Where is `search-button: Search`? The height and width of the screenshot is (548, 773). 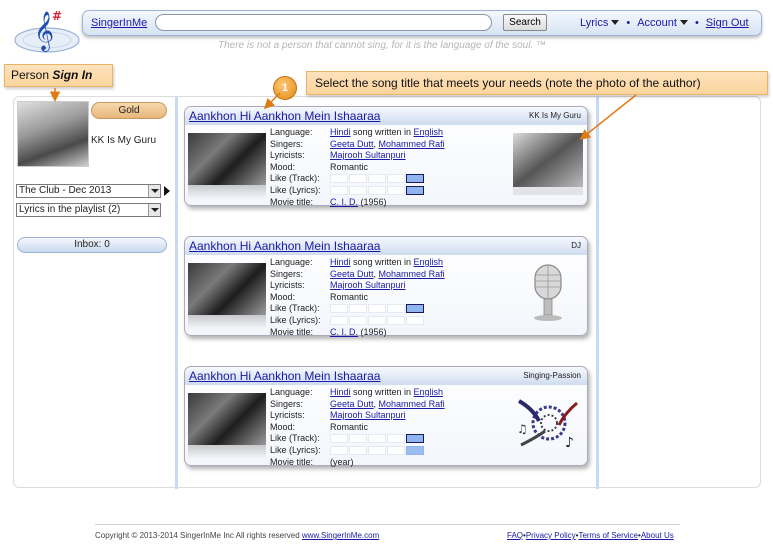
search-button: Search is located at coordinates (525, 22).